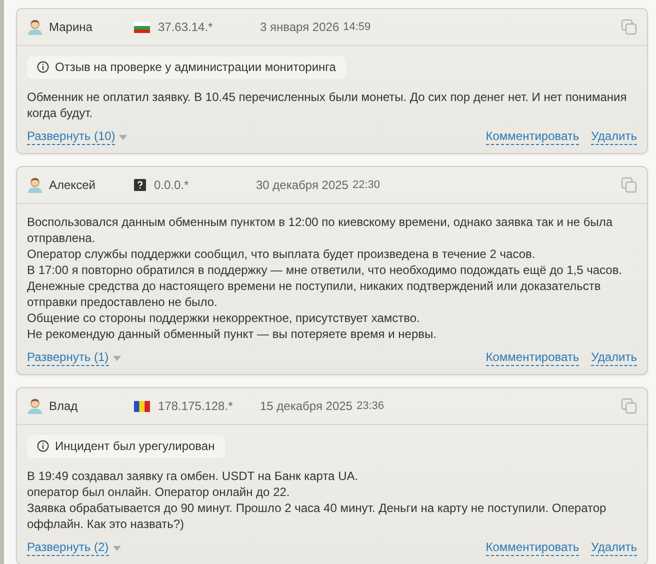 This screenshot has width=656, height=564. I want to click on author-name: Влад, so click(64, 406).